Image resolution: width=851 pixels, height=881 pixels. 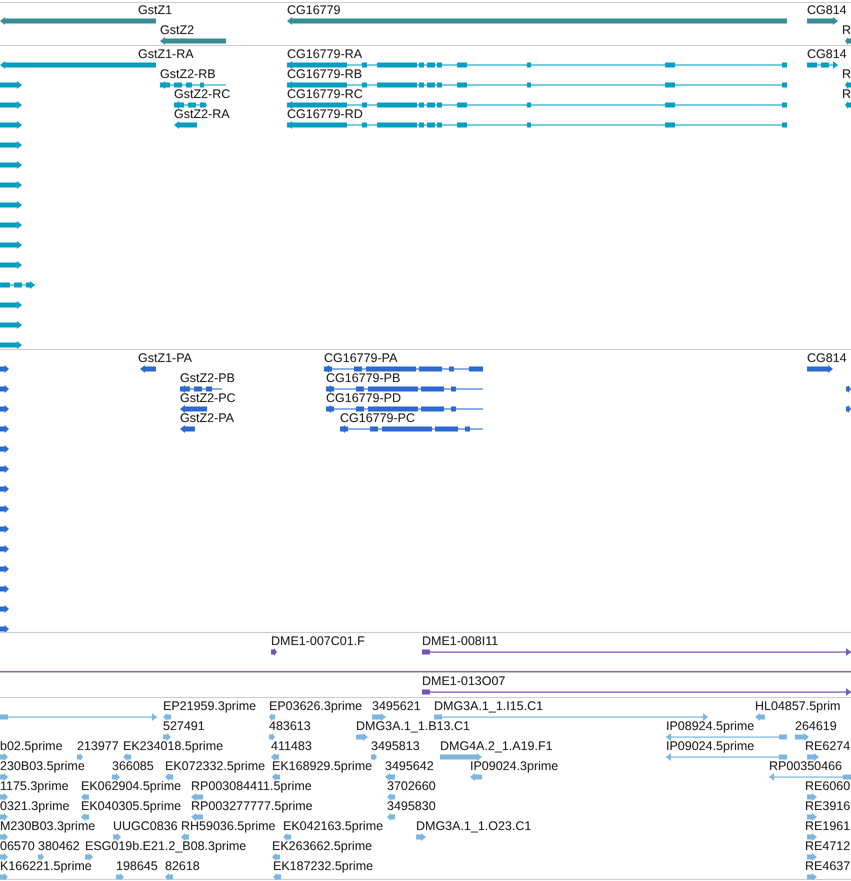 What do you see at coordinates (188, 74) in the screenshot?
I see `feature-label: GstZ2-RB` at bounding box center [188, 74].